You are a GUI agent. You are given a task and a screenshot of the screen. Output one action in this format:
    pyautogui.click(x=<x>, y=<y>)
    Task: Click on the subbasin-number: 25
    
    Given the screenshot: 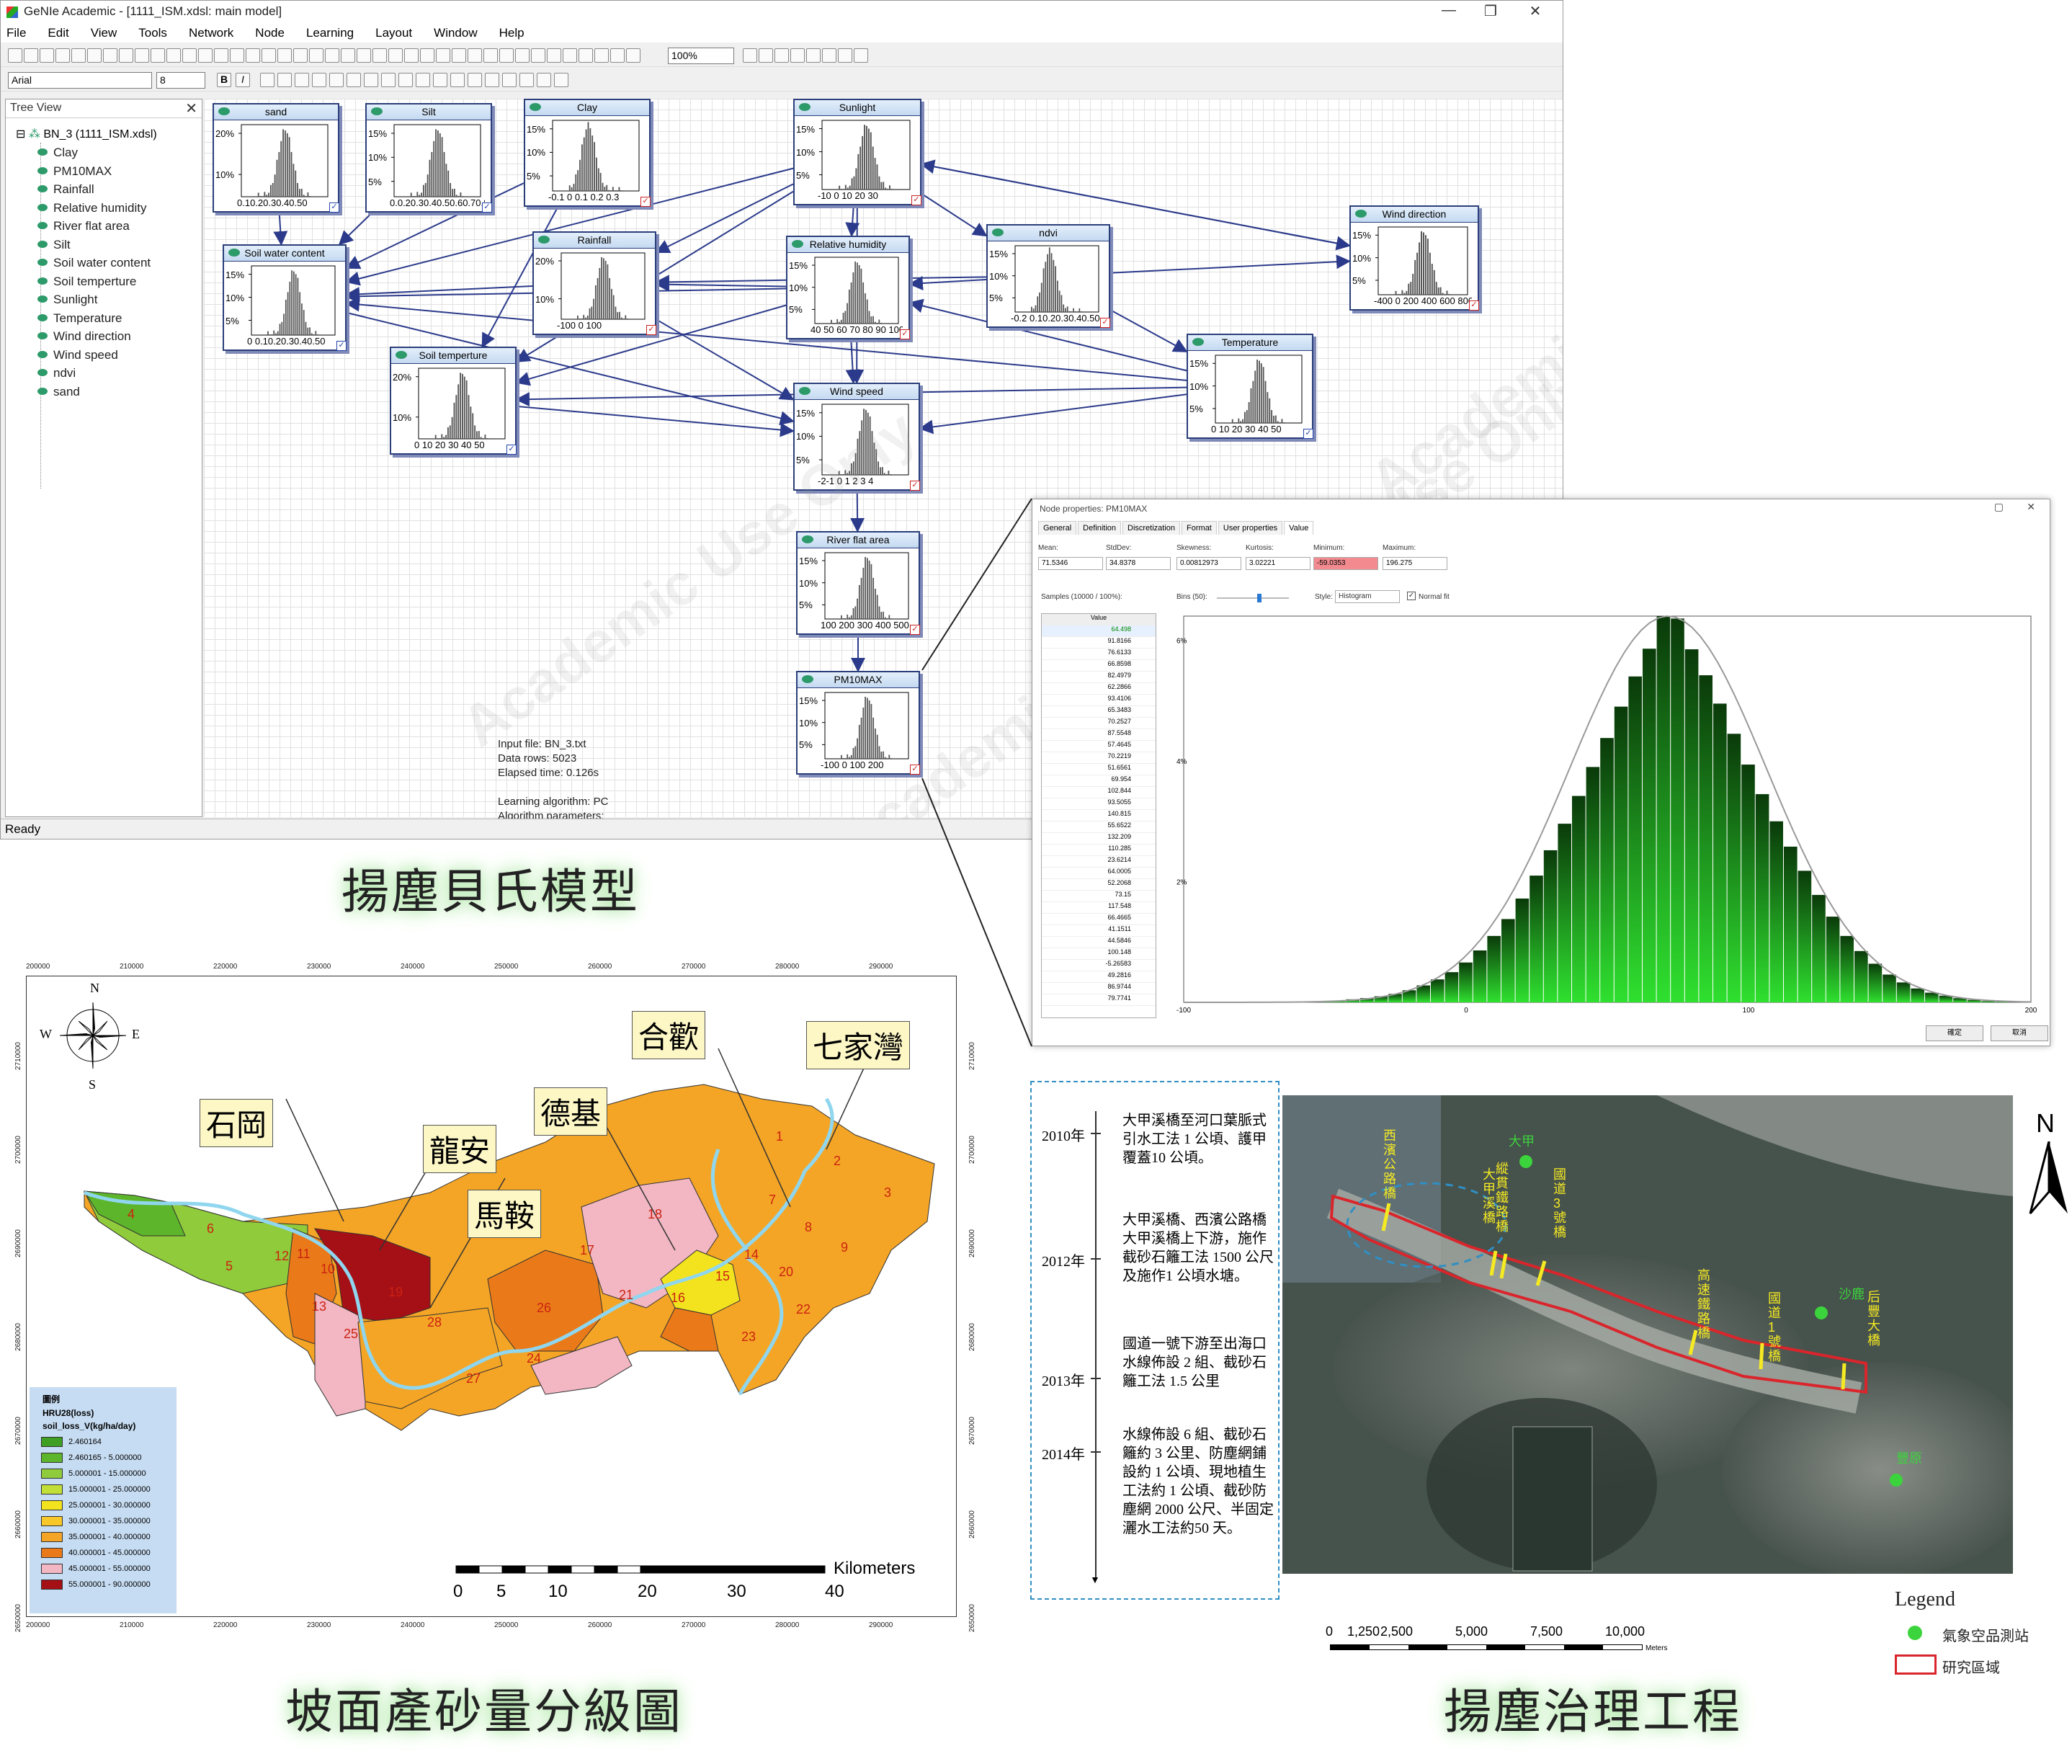 What is the action you would take?
    pyautogui.click(x=352, y=1334)
    